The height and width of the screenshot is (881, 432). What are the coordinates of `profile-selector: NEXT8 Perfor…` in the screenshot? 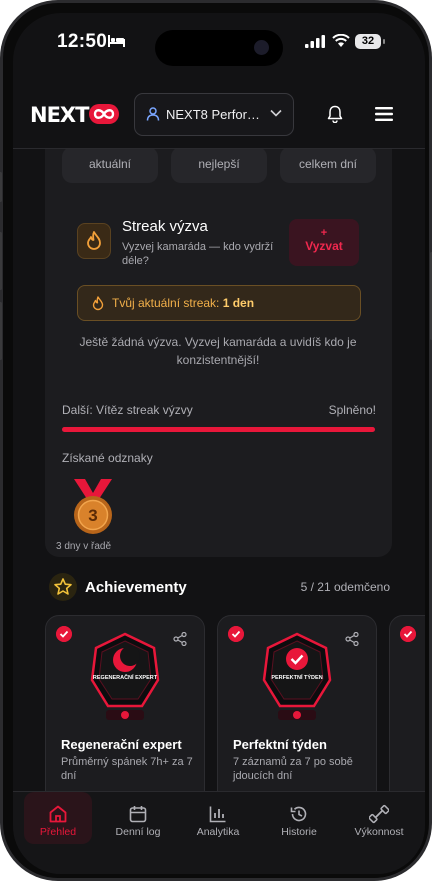 It's located at (214, 114).